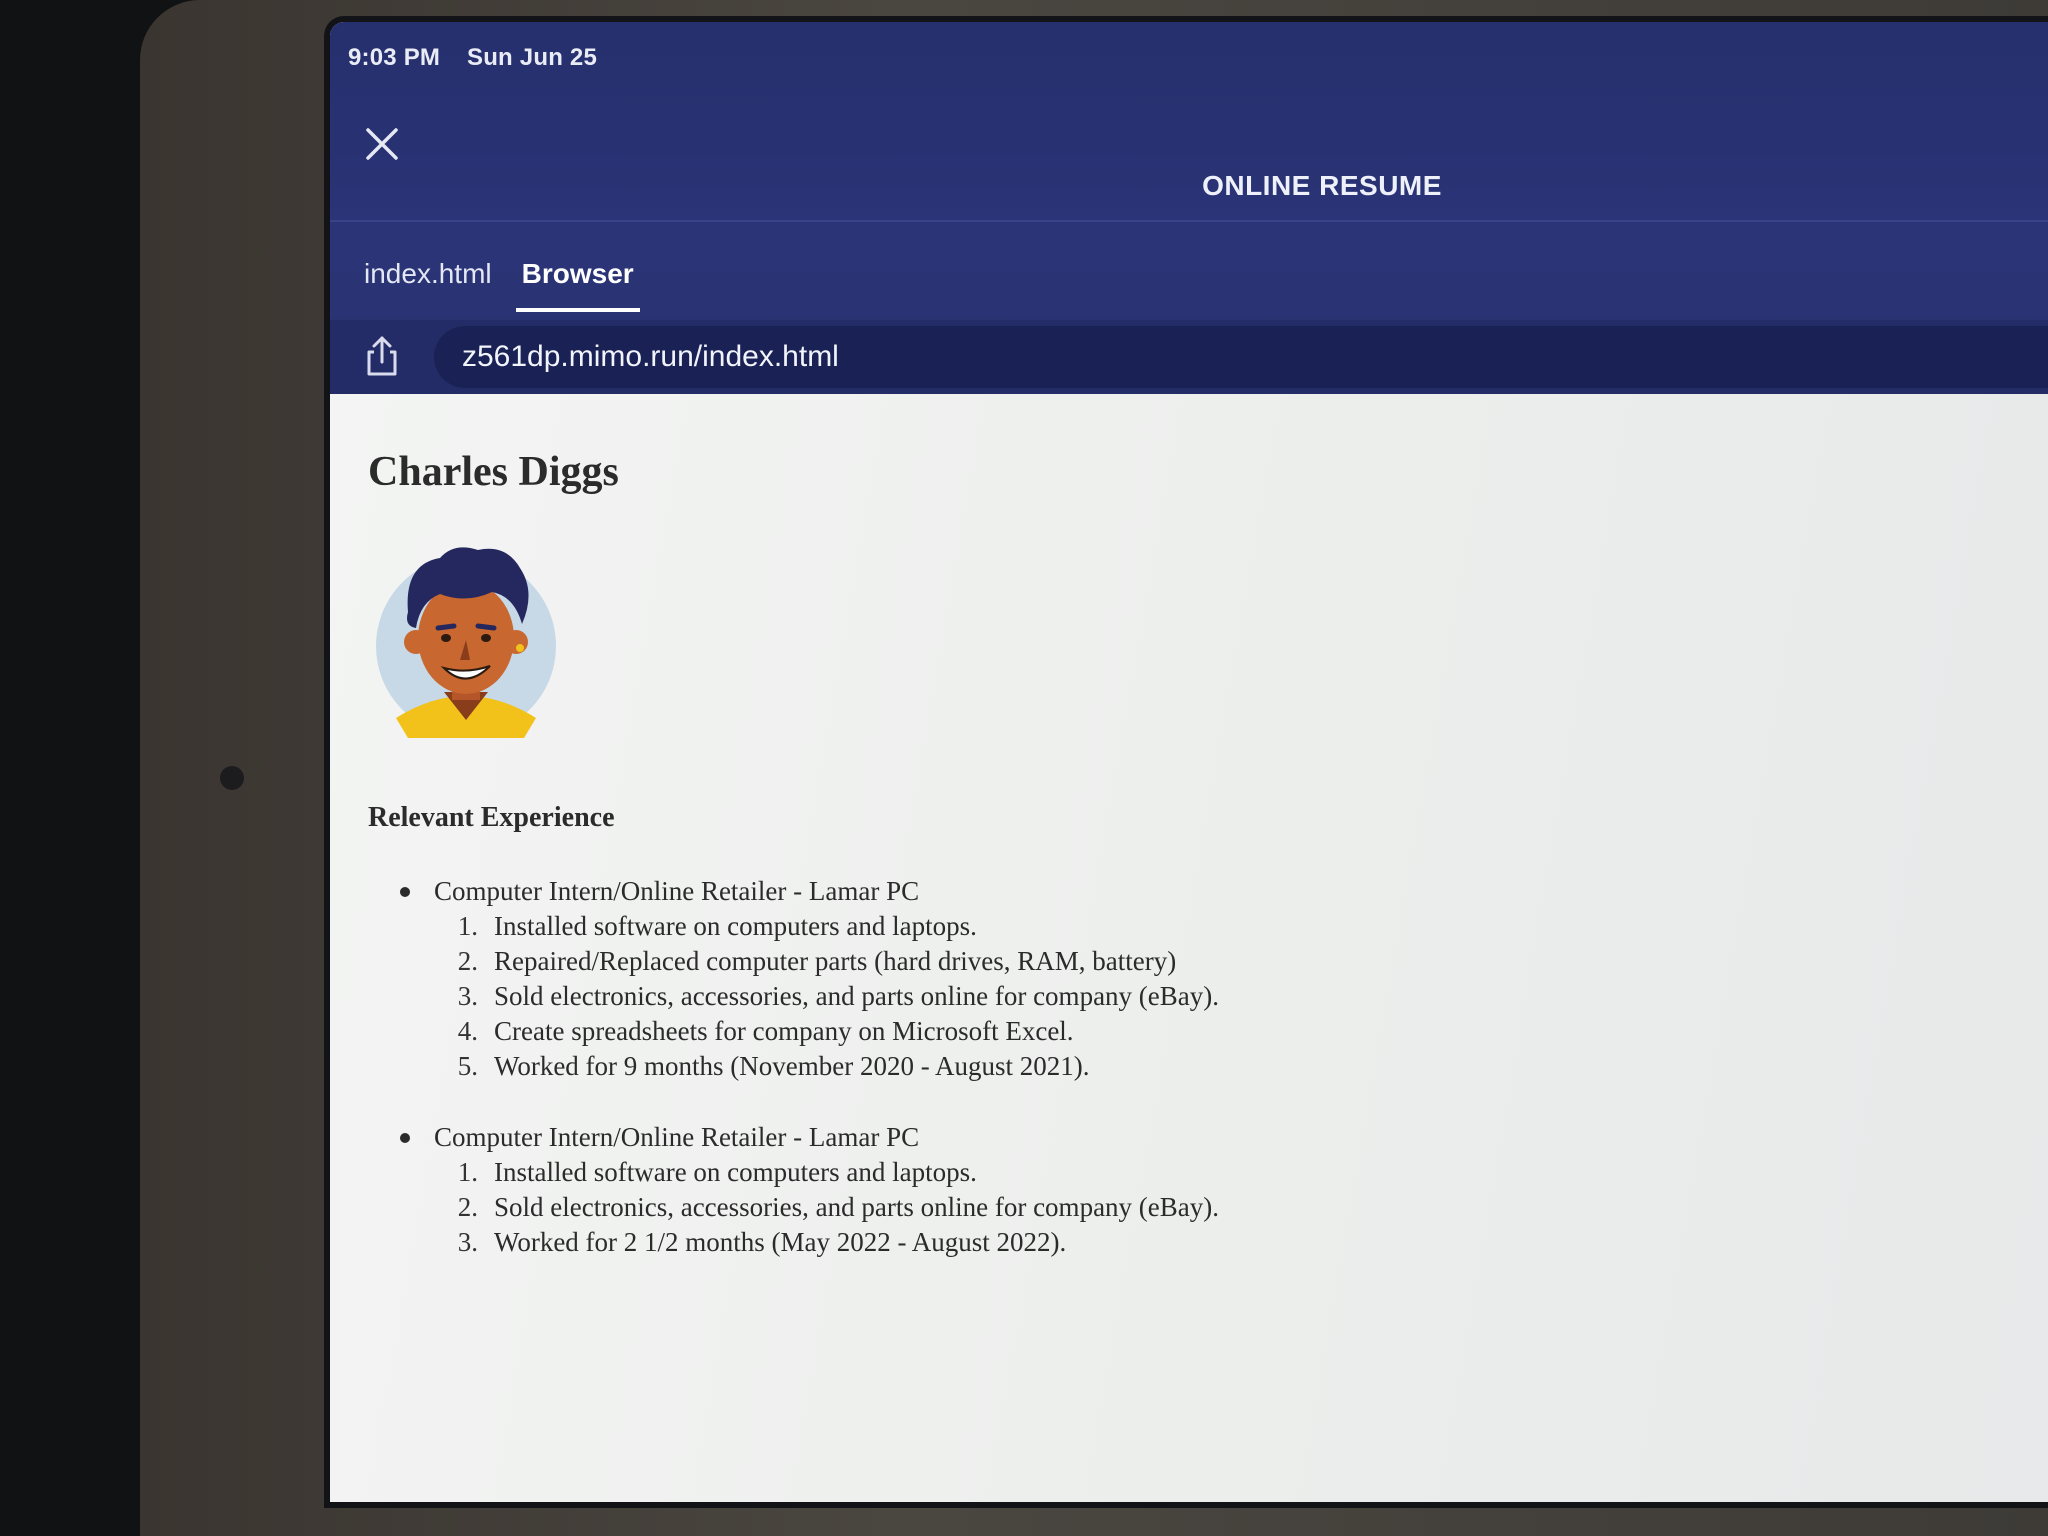 The width and height of the screenshot is (2048, 1536). I want to click on tab-bar: index.html Browser, so click(502, 285).